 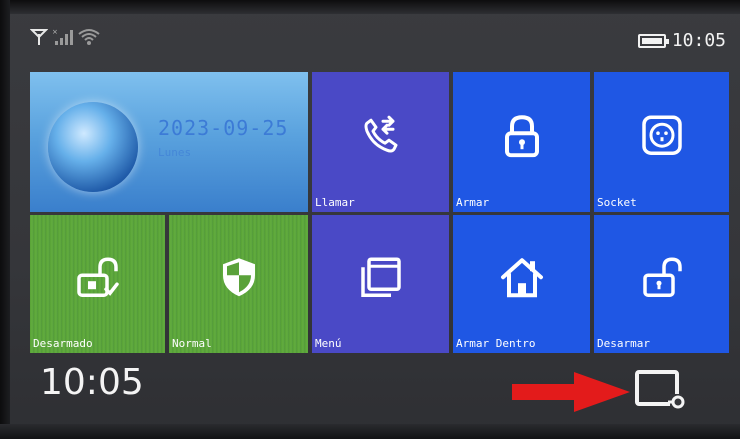 I want to click on status-bar-right: 10:05, so click(x=681, y=40).